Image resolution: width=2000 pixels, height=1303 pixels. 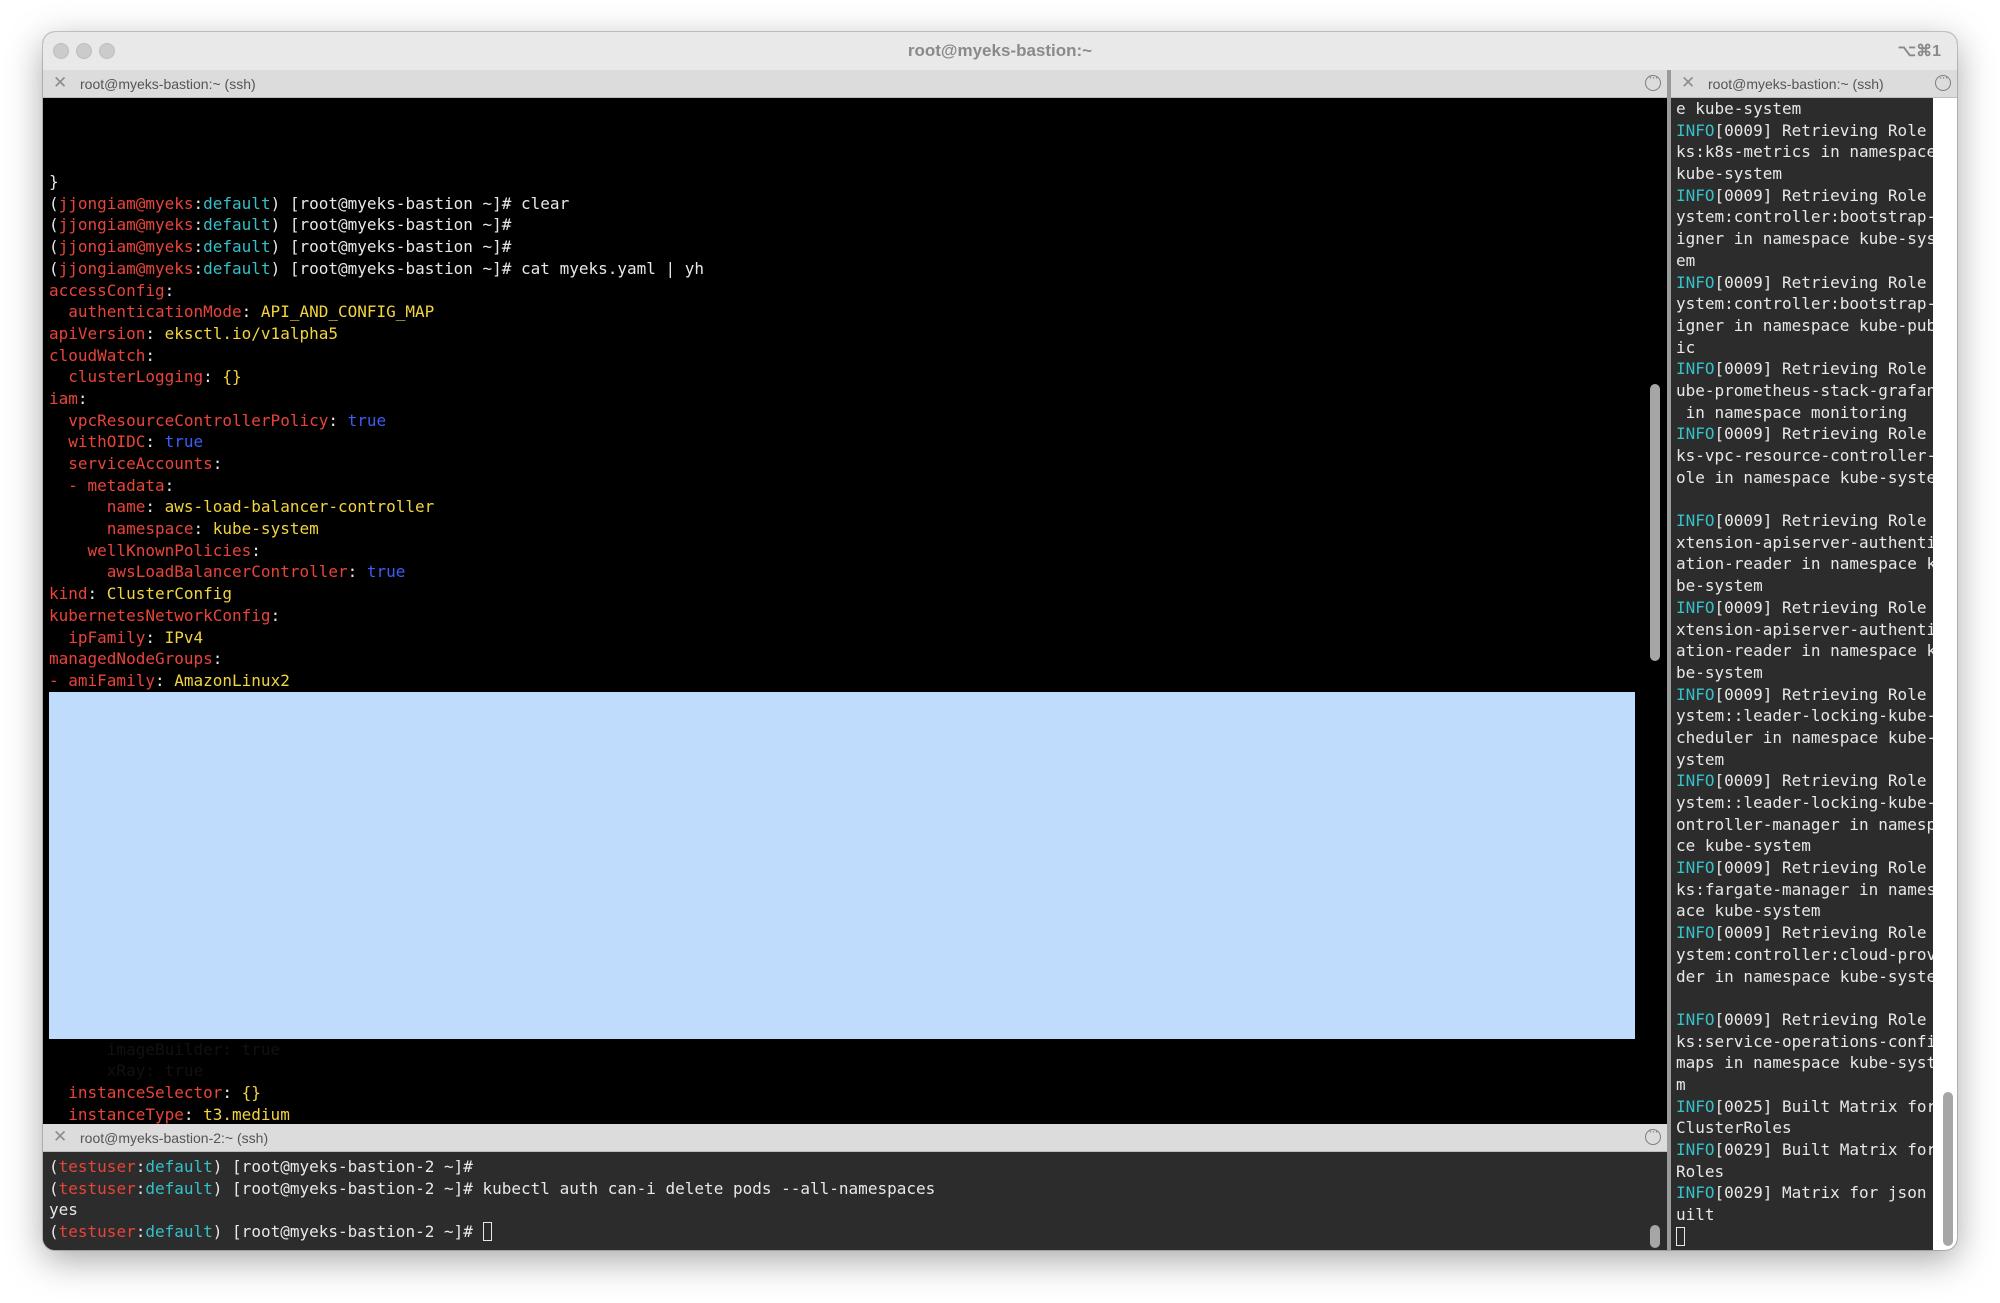 I want to click on terminal-text: igner in namespace kube-syst, so click(x=1804, y=239).